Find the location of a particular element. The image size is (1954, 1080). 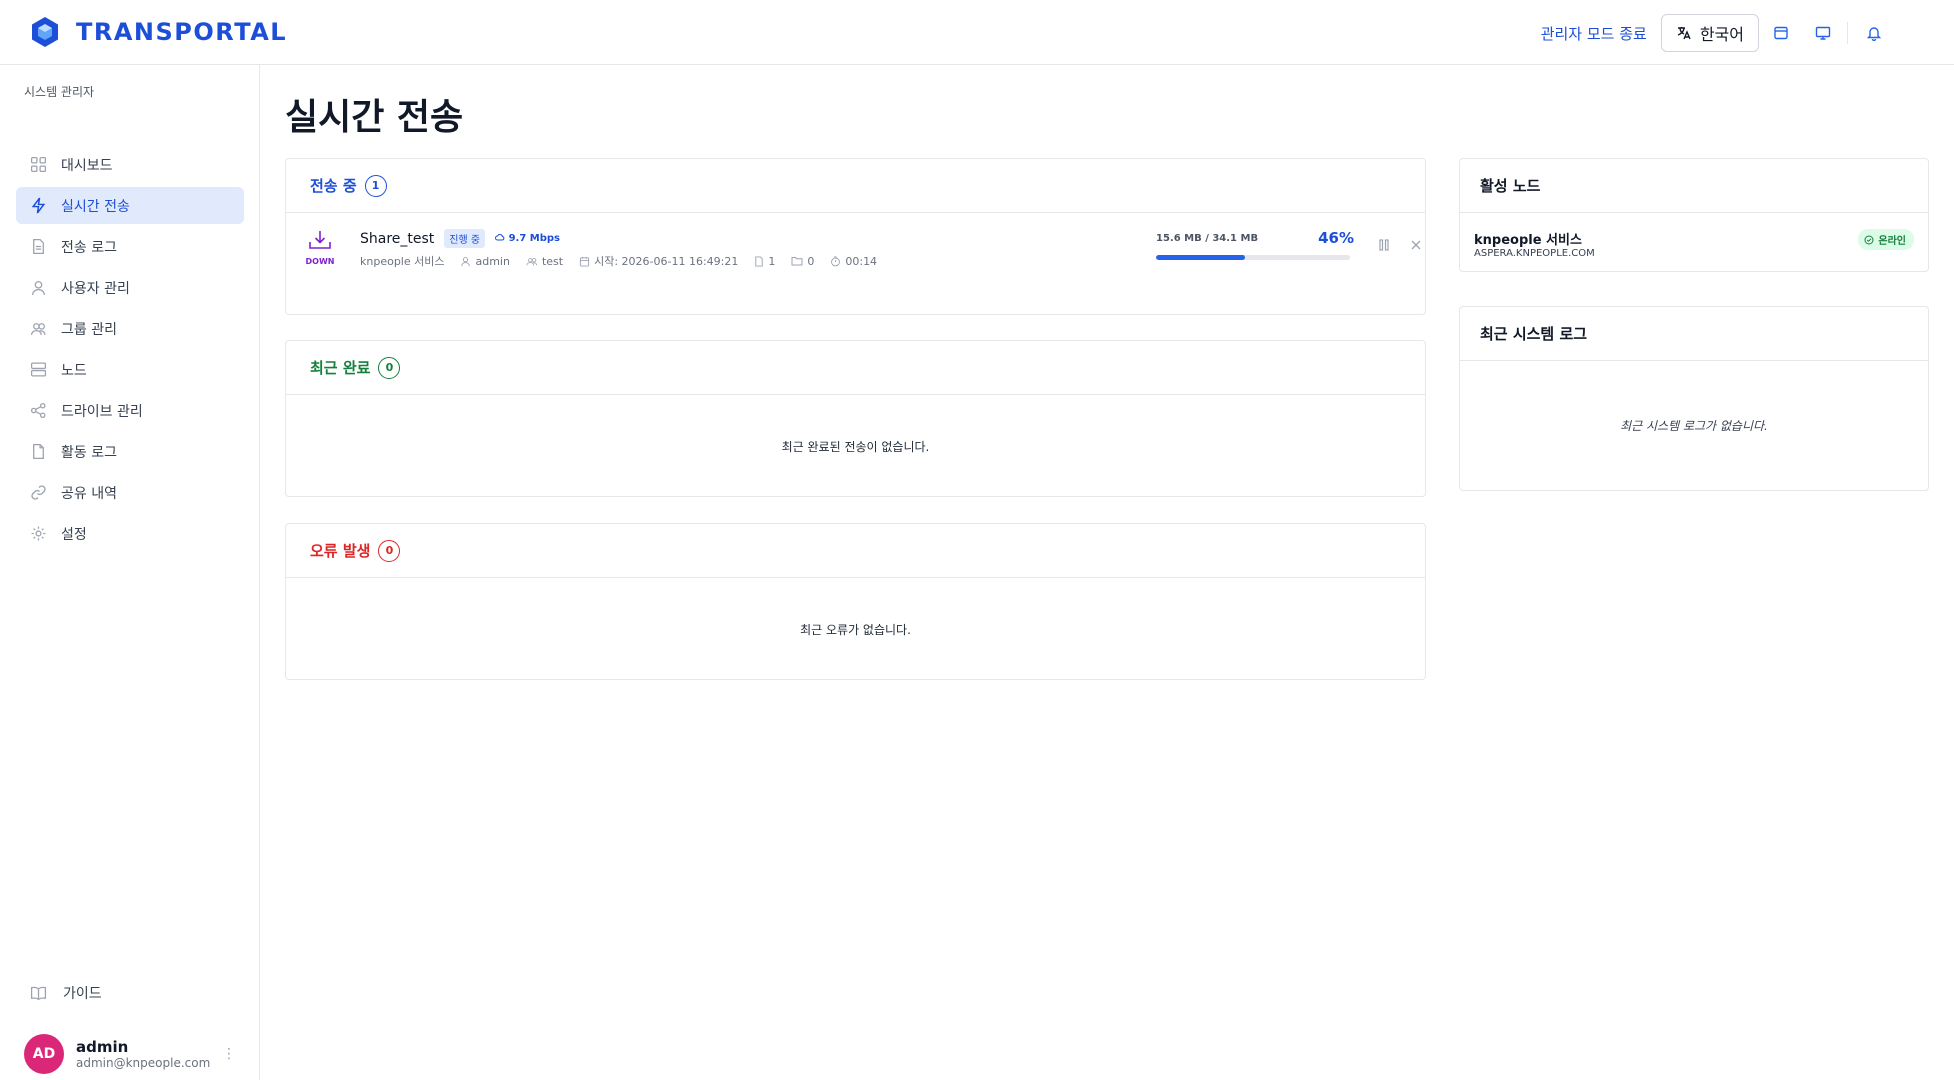

sidebar-item-drive-management: 드라이브 관리 is located at coordinates (130, 410).